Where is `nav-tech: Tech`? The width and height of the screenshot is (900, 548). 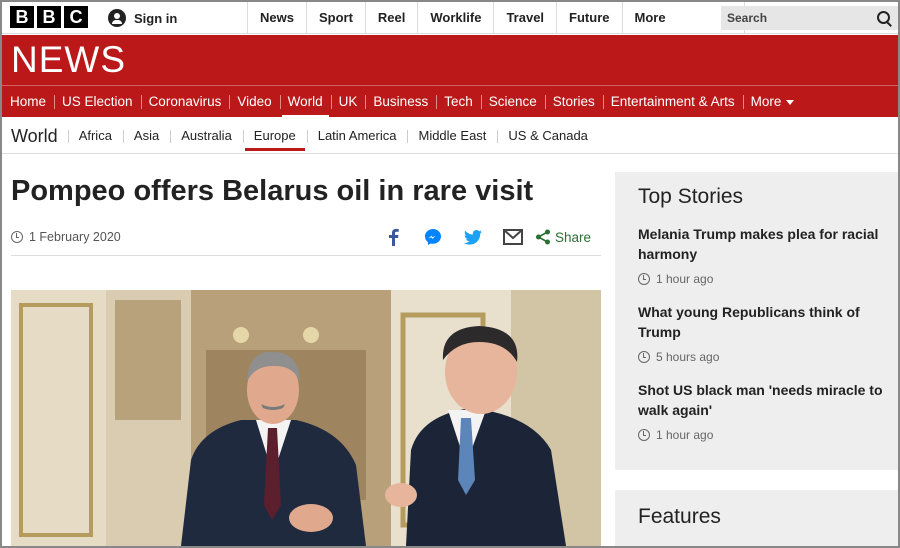
nav-tech: Tech is located at coordinates (458, 102).